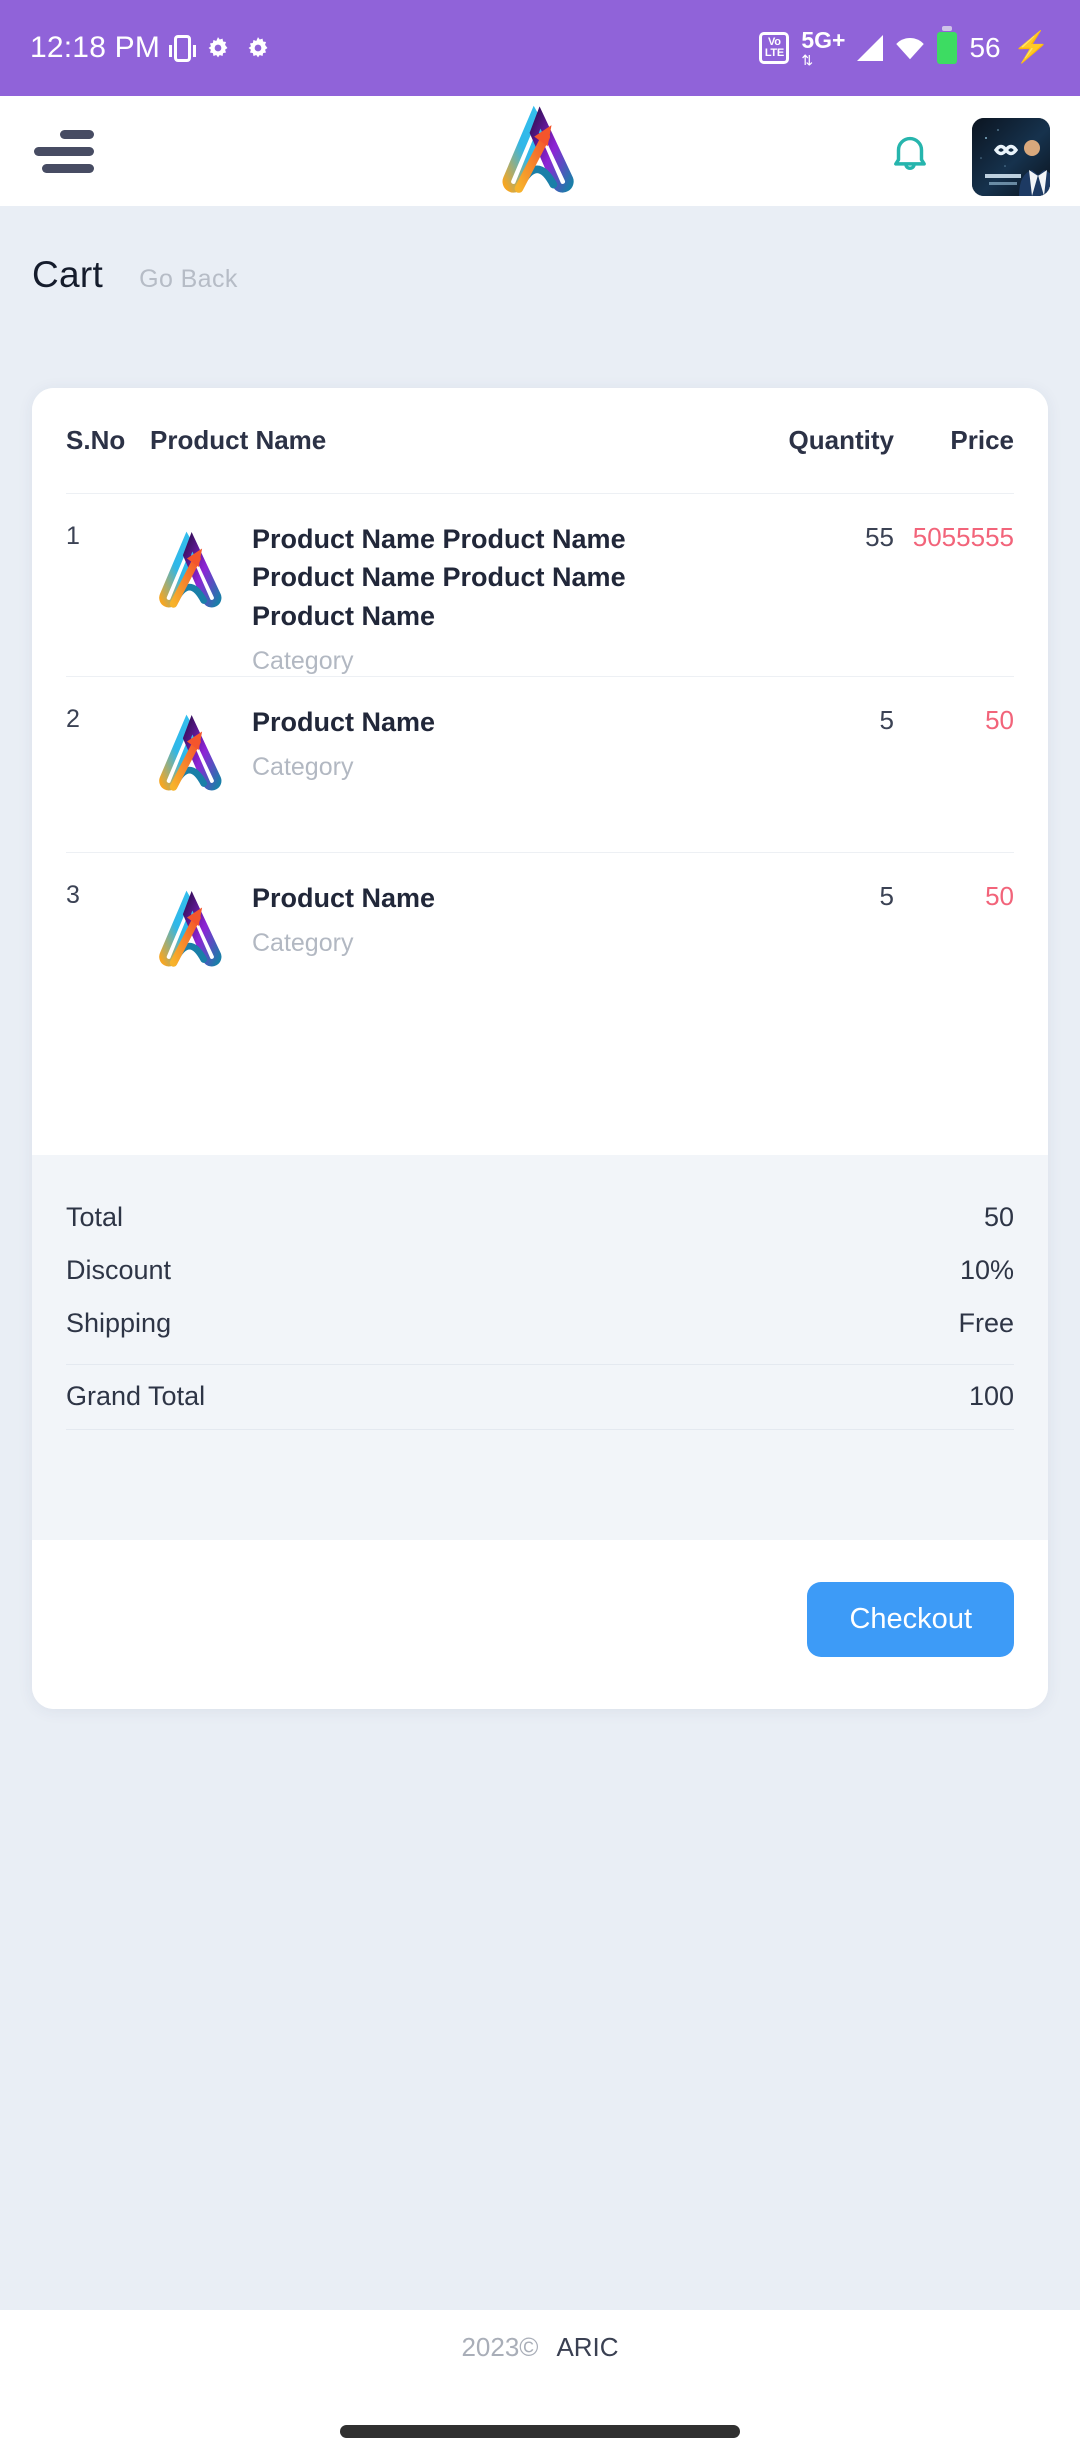 This screenshot has height=2460, width=1080. Describe the element at coordinates (774, 53) in the screenshot. I see `volte-bottom-label: LTE` at that location.